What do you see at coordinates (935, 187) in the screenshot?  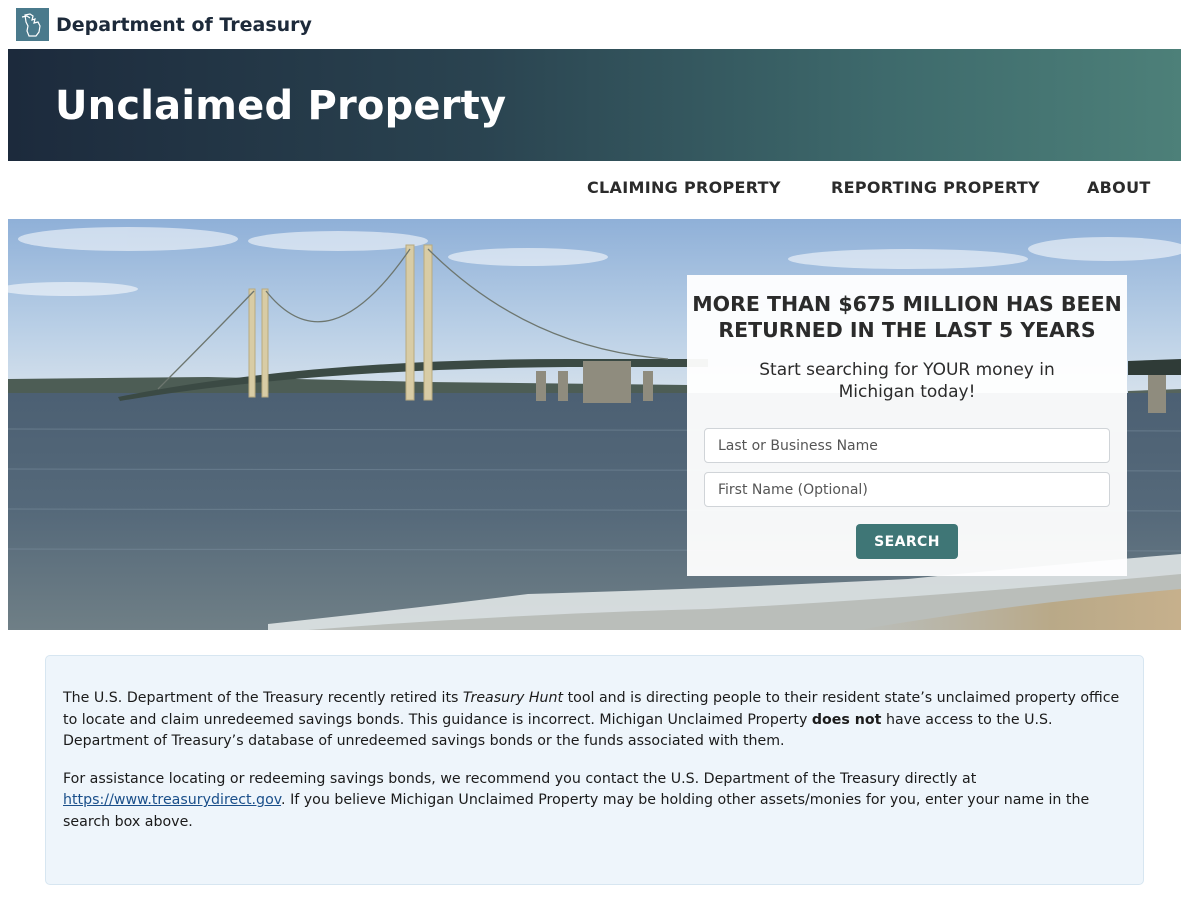 I see `nav-reporting-property: REPORTING PROPERTY` at bounding box center [935, 187].